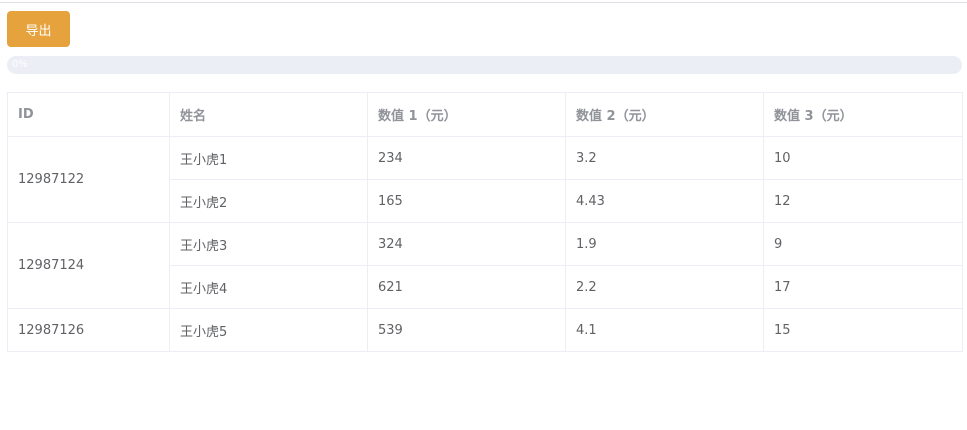  What do you see at coordinates (466, 158) in the screenshot?
I see `value1-cell: 234` at bounding box center [466, 158].